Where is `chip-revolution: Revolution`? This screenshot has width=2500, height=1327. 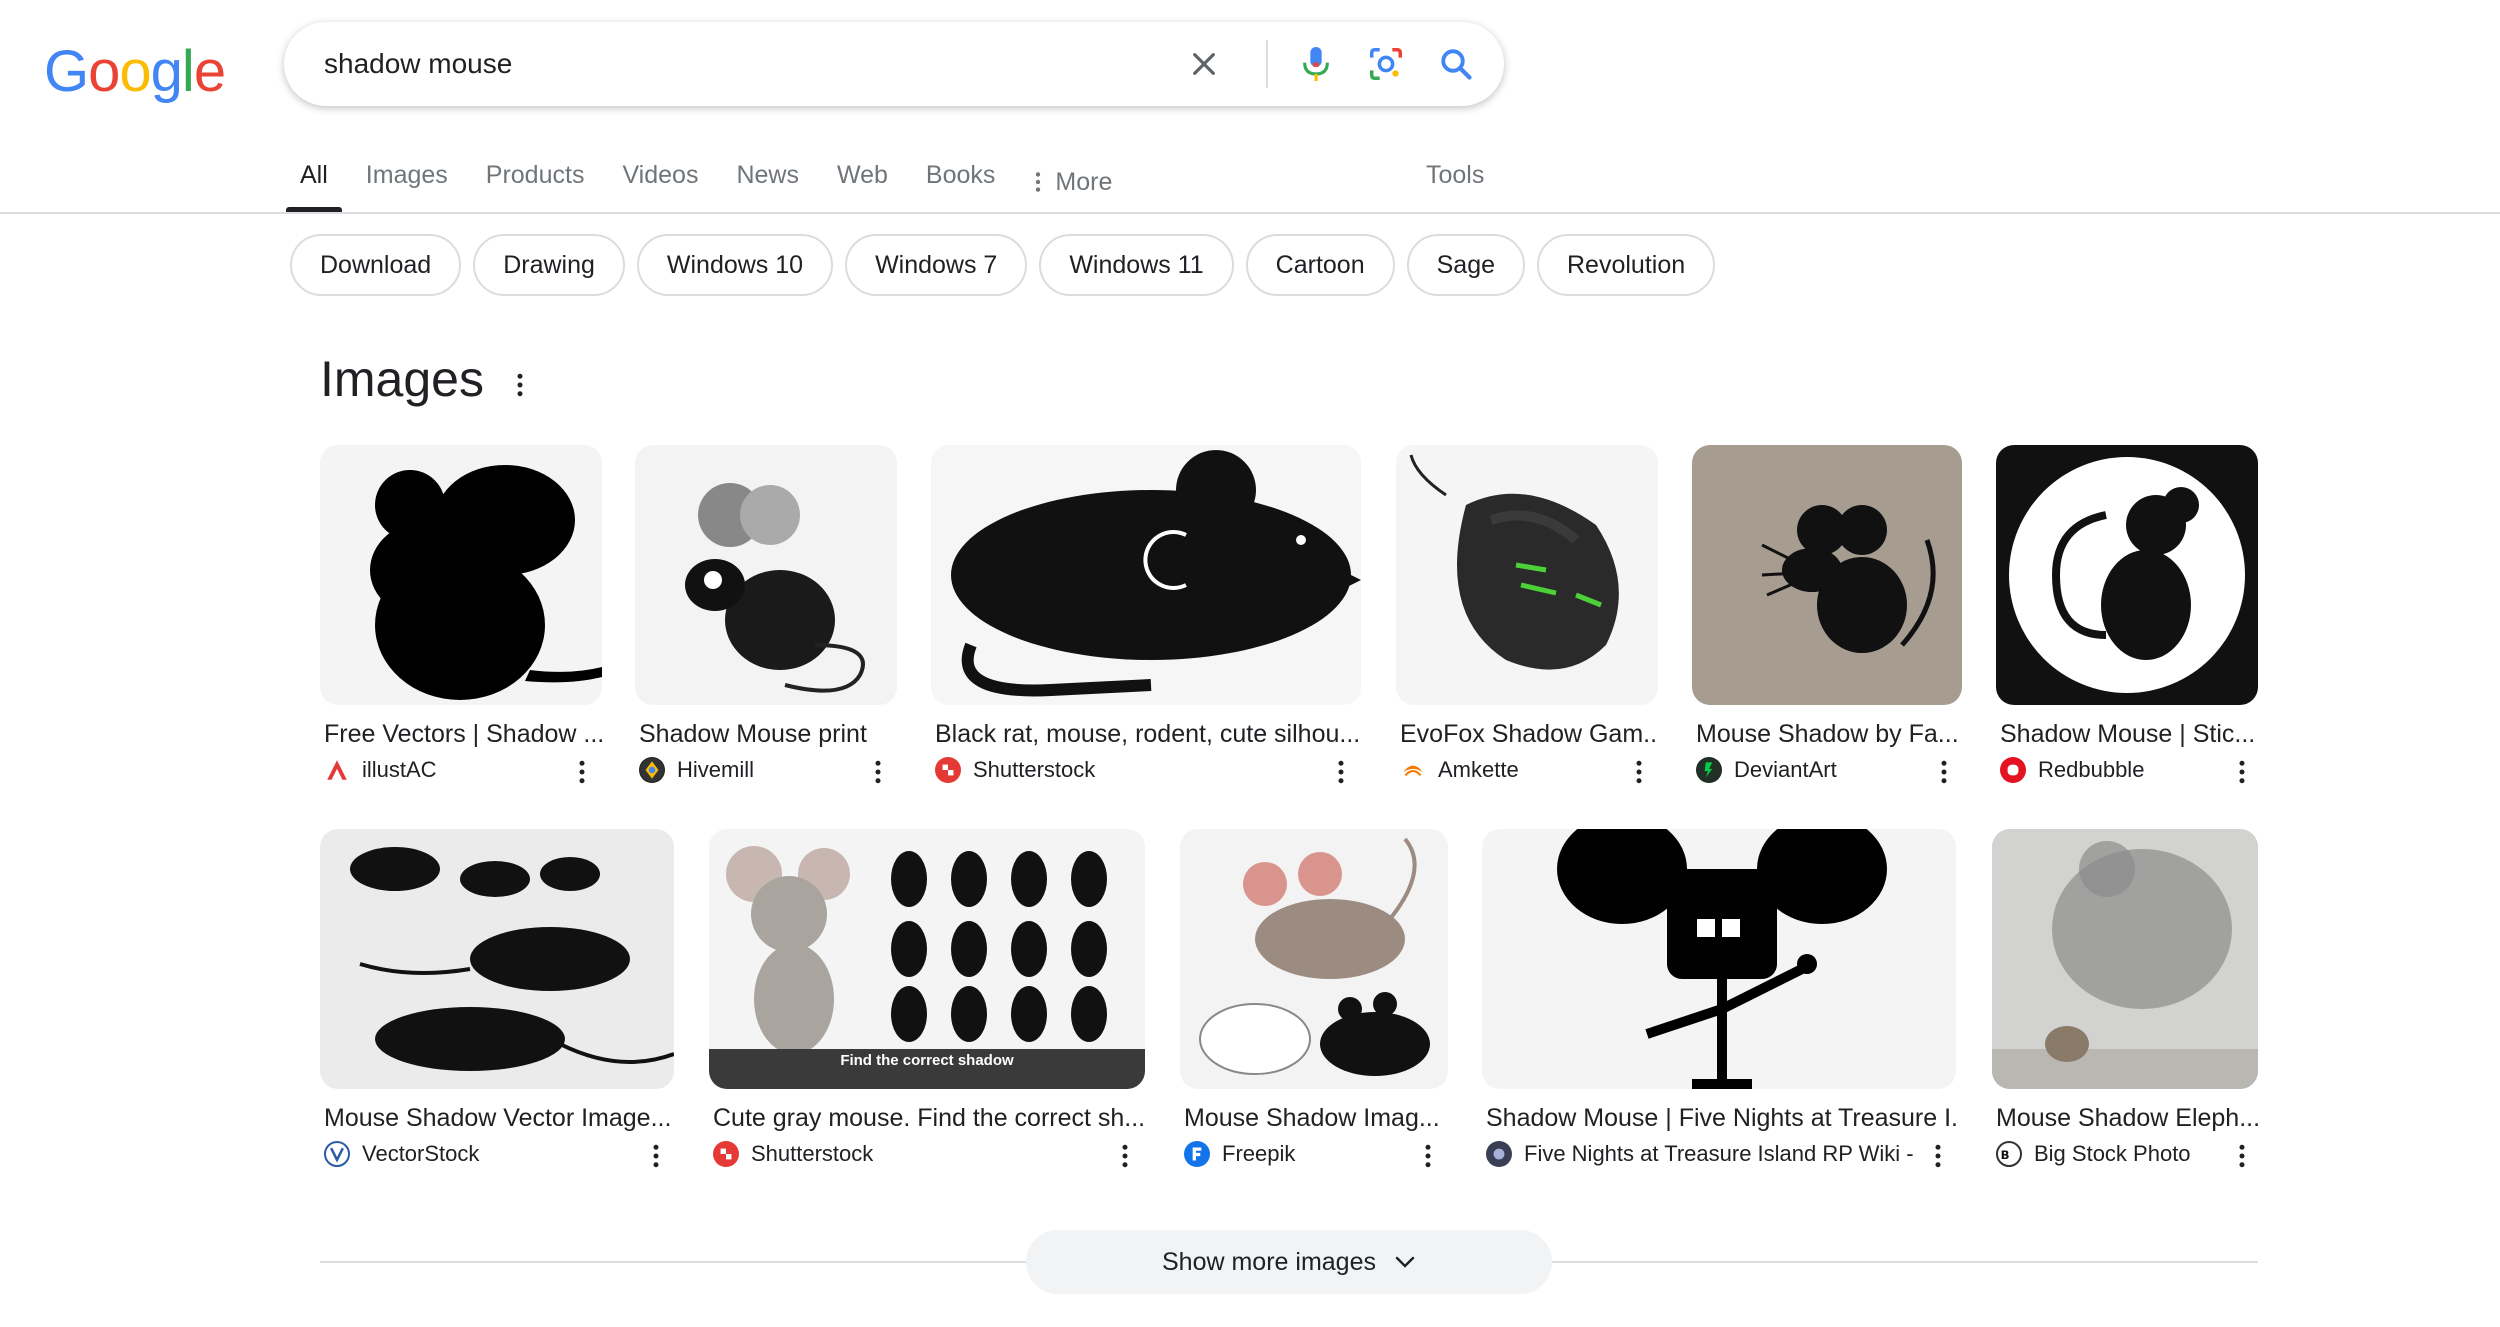
chip-revolution: Revolution is located at coordinates (1626, 265).